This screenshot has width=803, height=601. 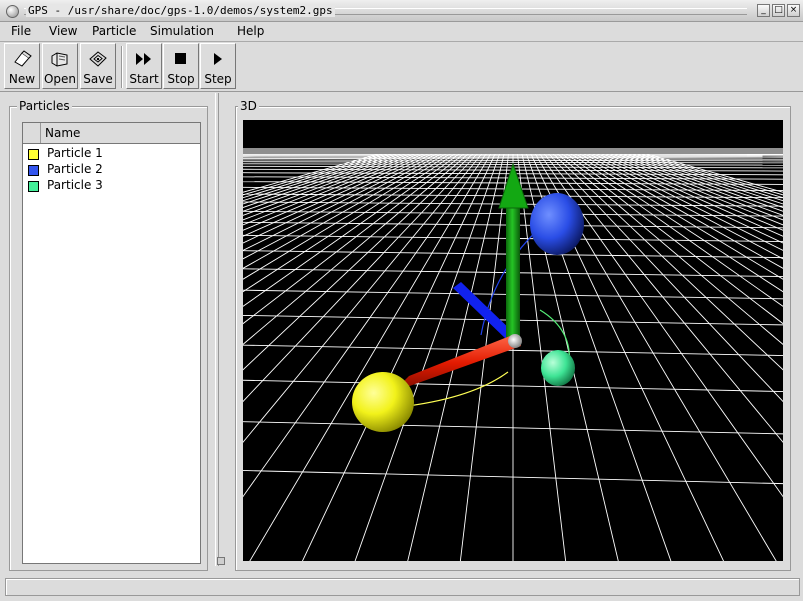 I want to click on open-button: Open, so click(x=60, y=66).